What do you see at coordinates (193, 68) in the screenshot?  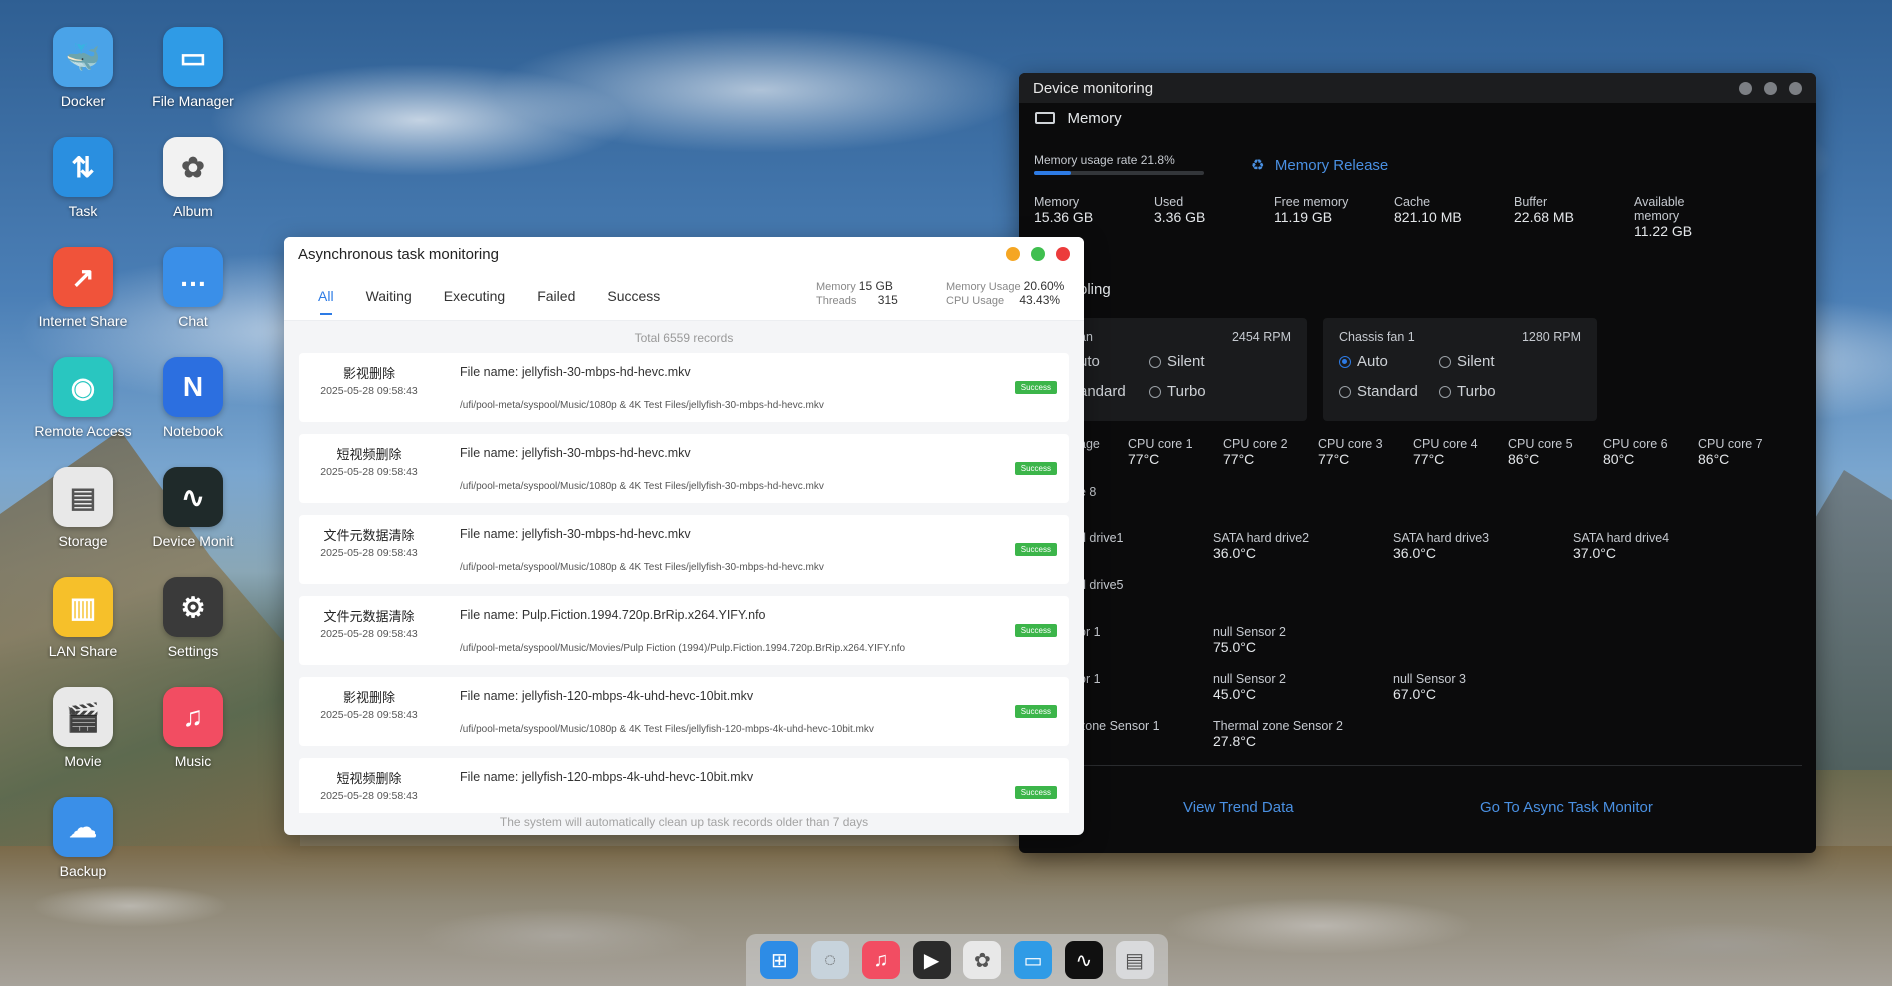 I see `desktop-icon-file-manager: ▭ File Manager` at bounding box center [193, 68].